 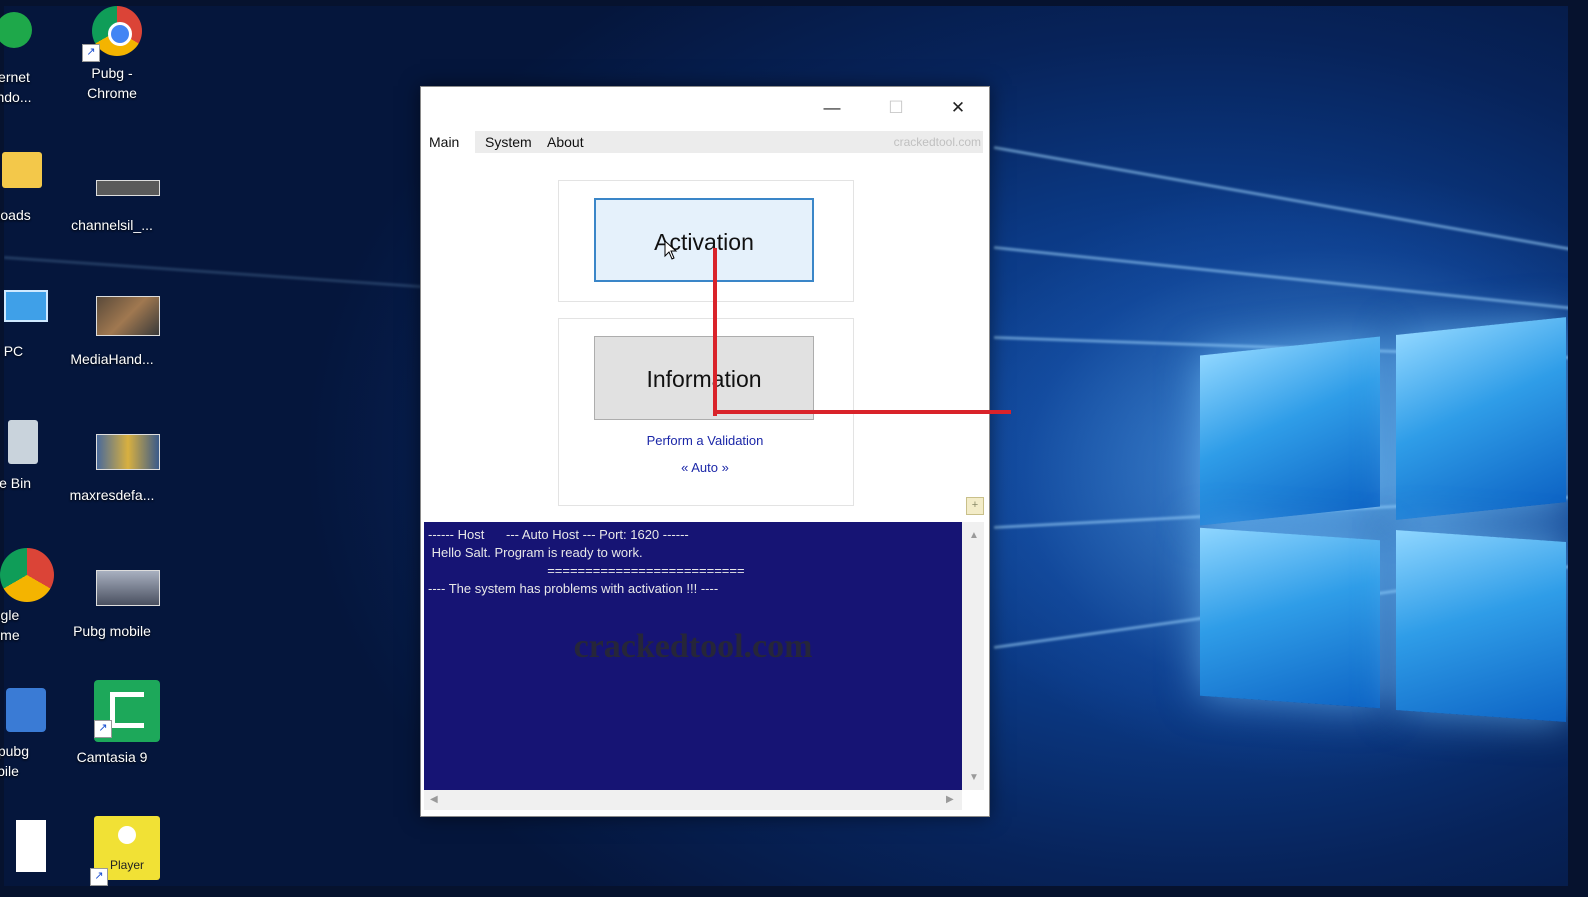 What do you see at coordinates (671, 250) in the screenshot?
I see `mouse-cursor-icon` at bounding box center [671, 250].